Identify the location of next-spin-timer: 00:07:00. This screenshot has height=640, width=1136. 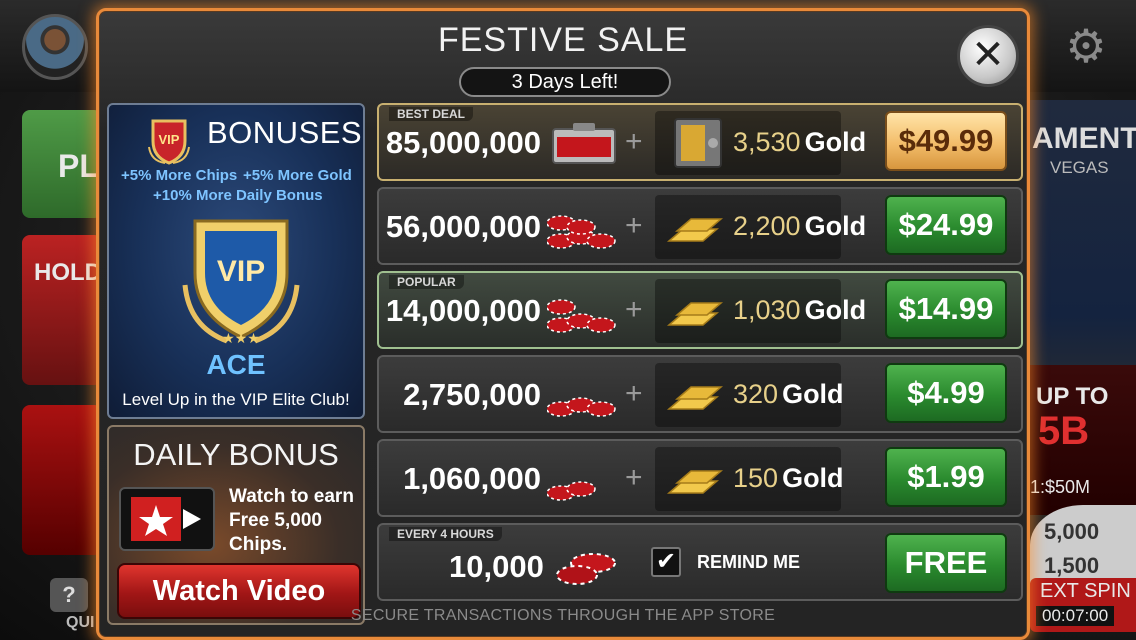
(1075, 616).